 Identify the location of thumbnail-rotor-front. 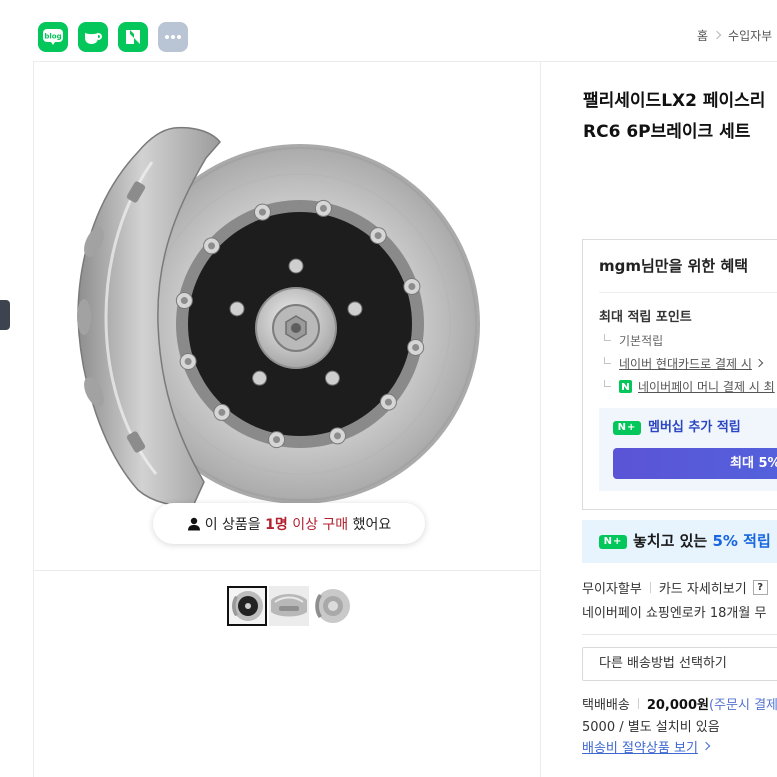
(247, 606).